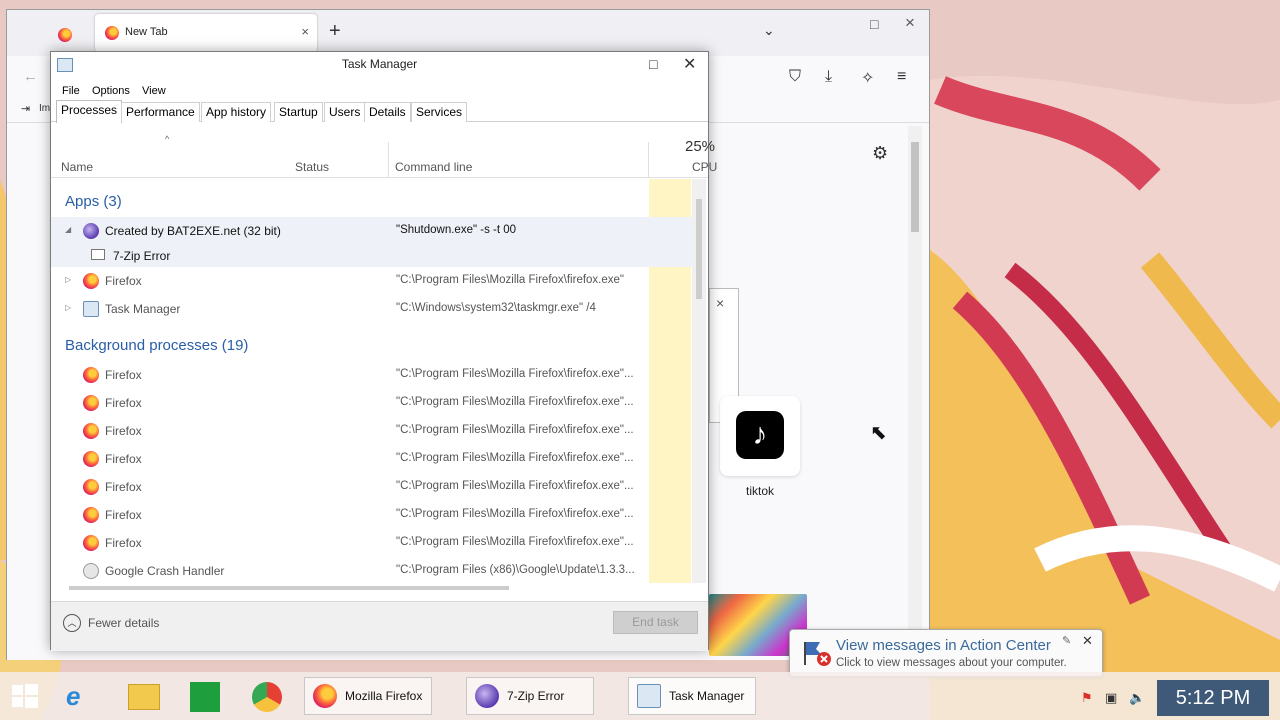  I want to click on taskbar-button-7zip-error: 7-Zip Error, so click(530, 696).